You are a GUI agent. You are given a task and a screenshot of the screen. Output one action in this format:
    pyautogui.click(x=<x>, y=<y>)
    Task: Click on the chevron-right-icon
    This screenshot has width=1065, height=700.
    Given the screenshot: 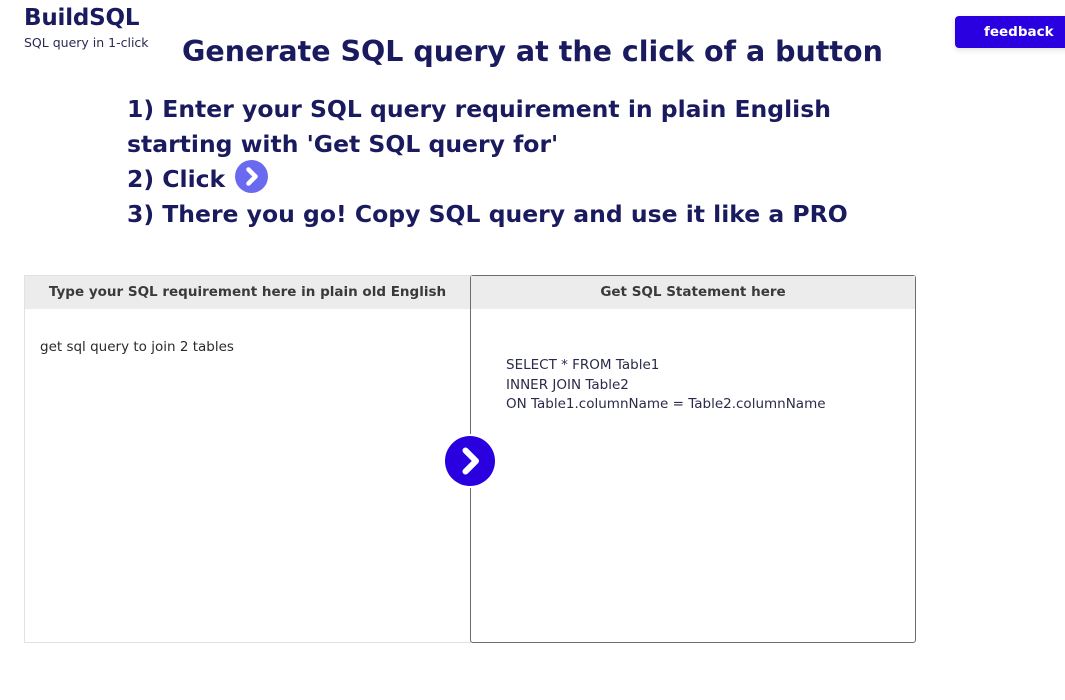 What is the action you would take?
    pyautogui.click(x=470, y=461)
    